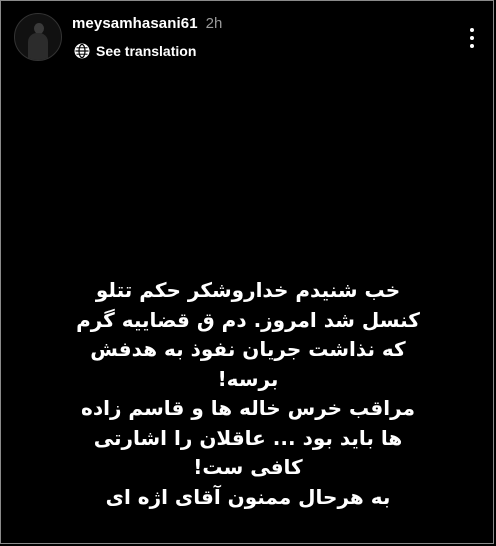  What do you see at coordinates (135, 23) in the screenshot?
I see `username: meysamhasani61` at bounding box center [135, 23].